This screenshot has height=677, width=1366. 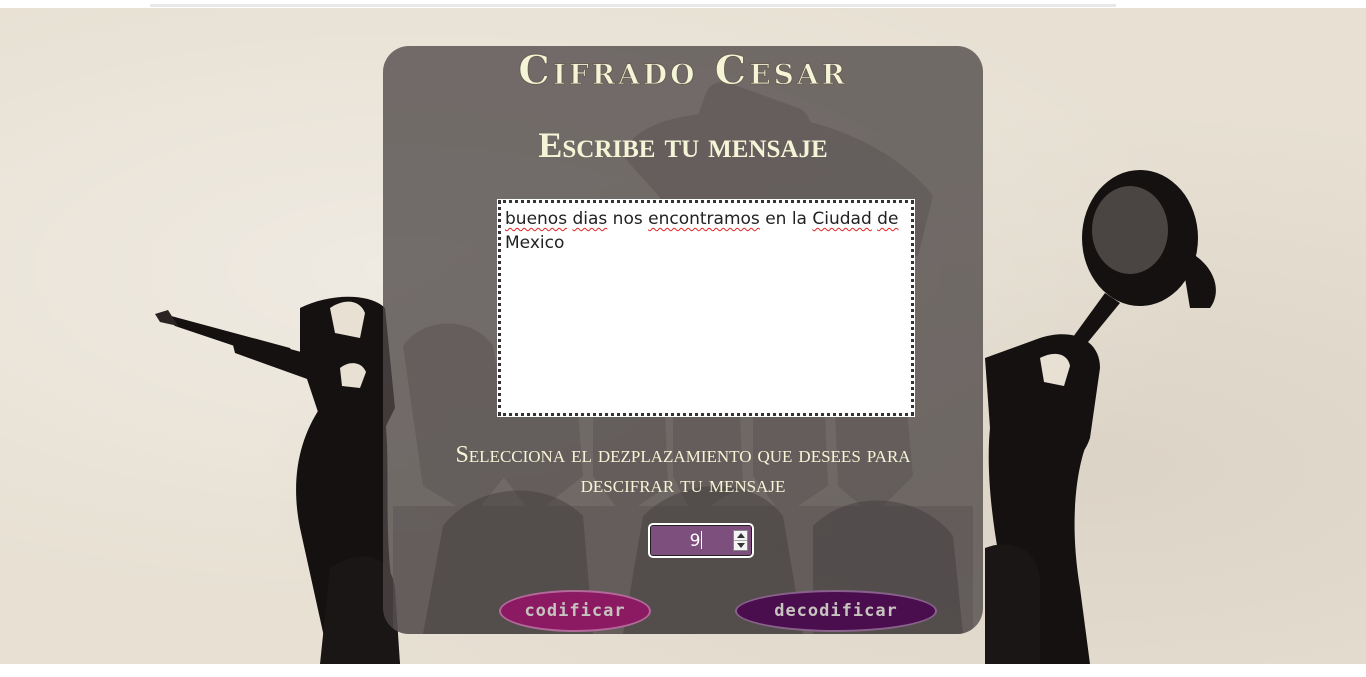 What do you see at coordinates (683, 70) in the screenshot?
I see `app-title: Cifrado Cesar` at bounding box center [683, 70].